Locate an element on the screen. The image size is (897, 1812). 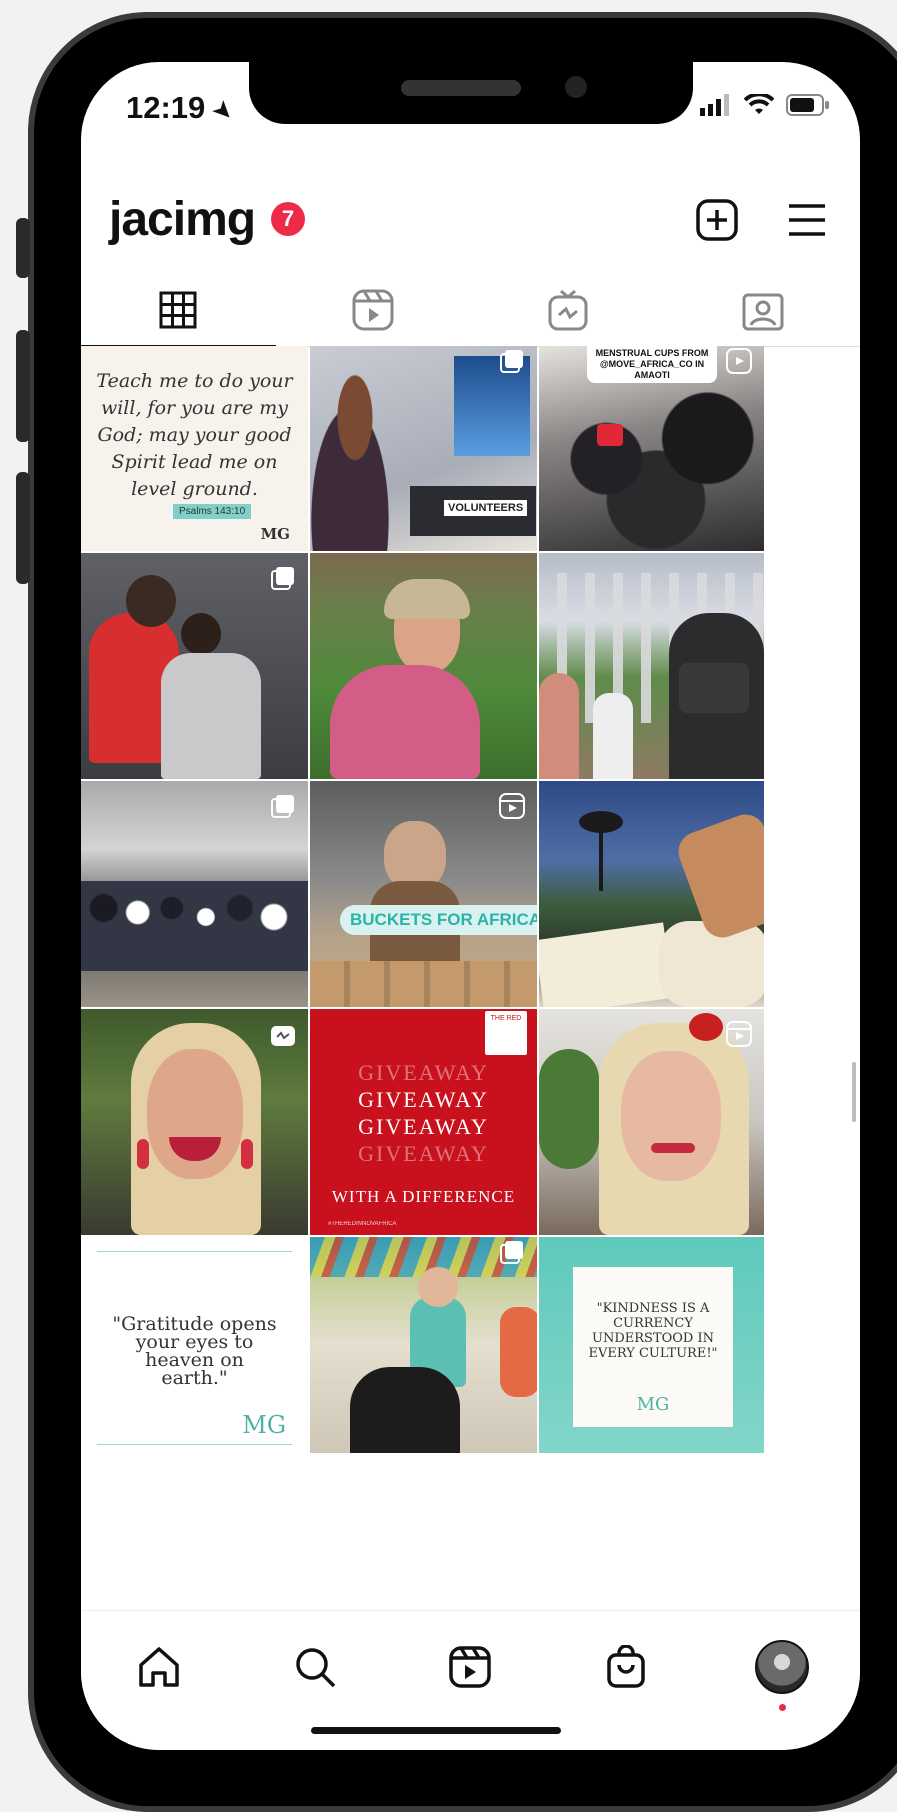
nav-search is located at coordinates (315, 1667).